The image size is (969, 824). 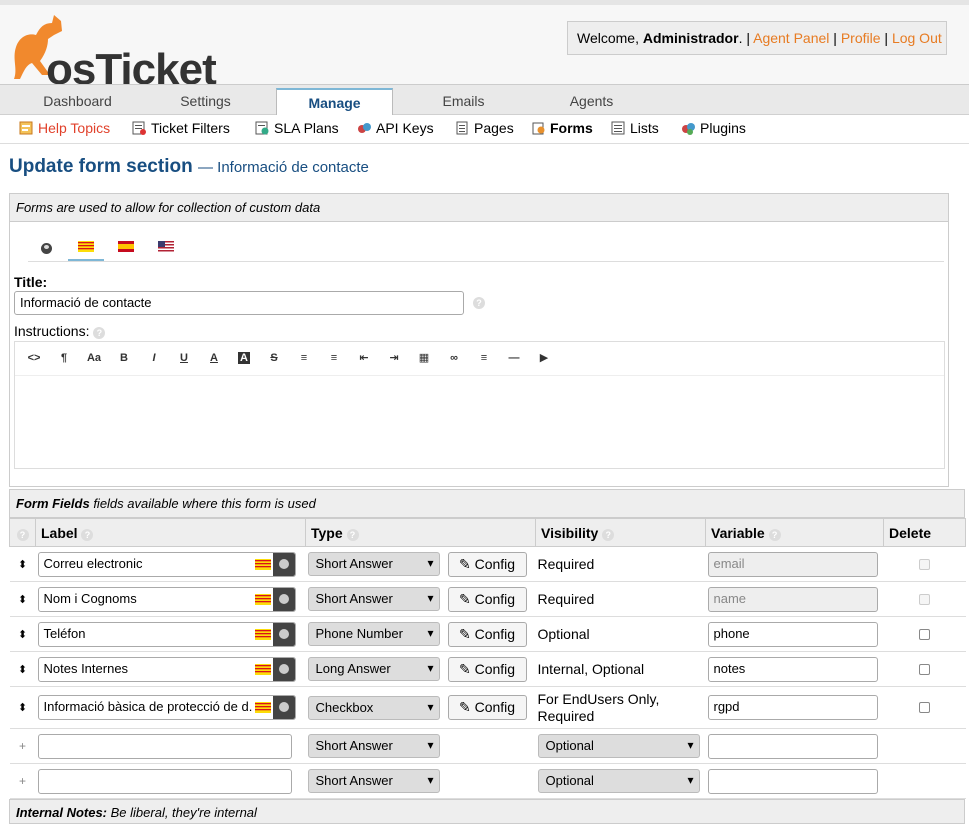 I want to click on field-visibility: Optional, so click(x=620, y=634).